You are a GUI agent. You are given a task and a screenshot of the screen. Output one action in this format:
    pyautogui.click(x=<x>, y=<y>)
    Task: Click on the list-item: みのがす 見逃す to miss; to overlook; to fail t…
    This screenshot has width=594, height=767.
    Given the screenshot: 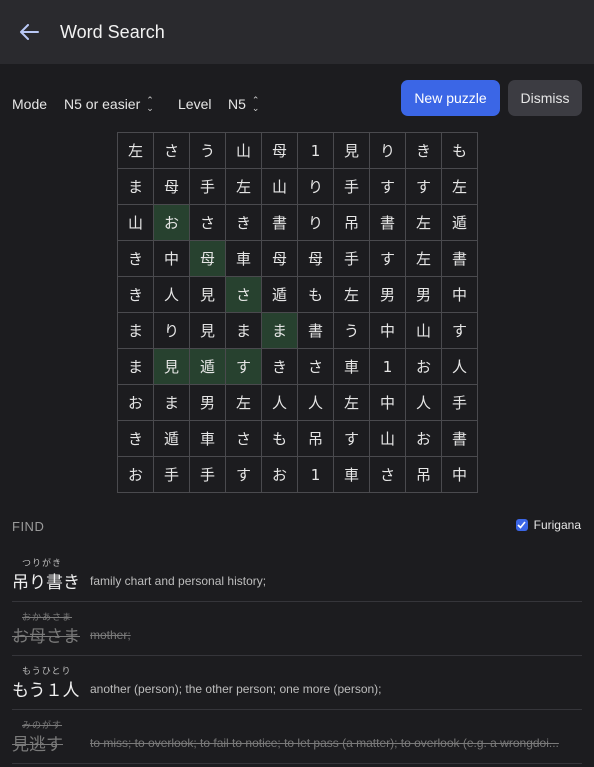 What is the action you would take?
    pyautogui.click(x=297, y=737)
    